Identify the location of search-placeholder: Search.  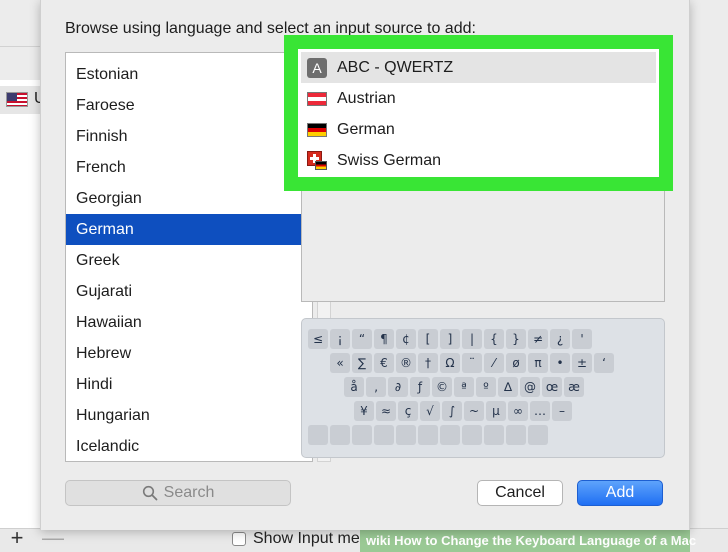
(189, 492).